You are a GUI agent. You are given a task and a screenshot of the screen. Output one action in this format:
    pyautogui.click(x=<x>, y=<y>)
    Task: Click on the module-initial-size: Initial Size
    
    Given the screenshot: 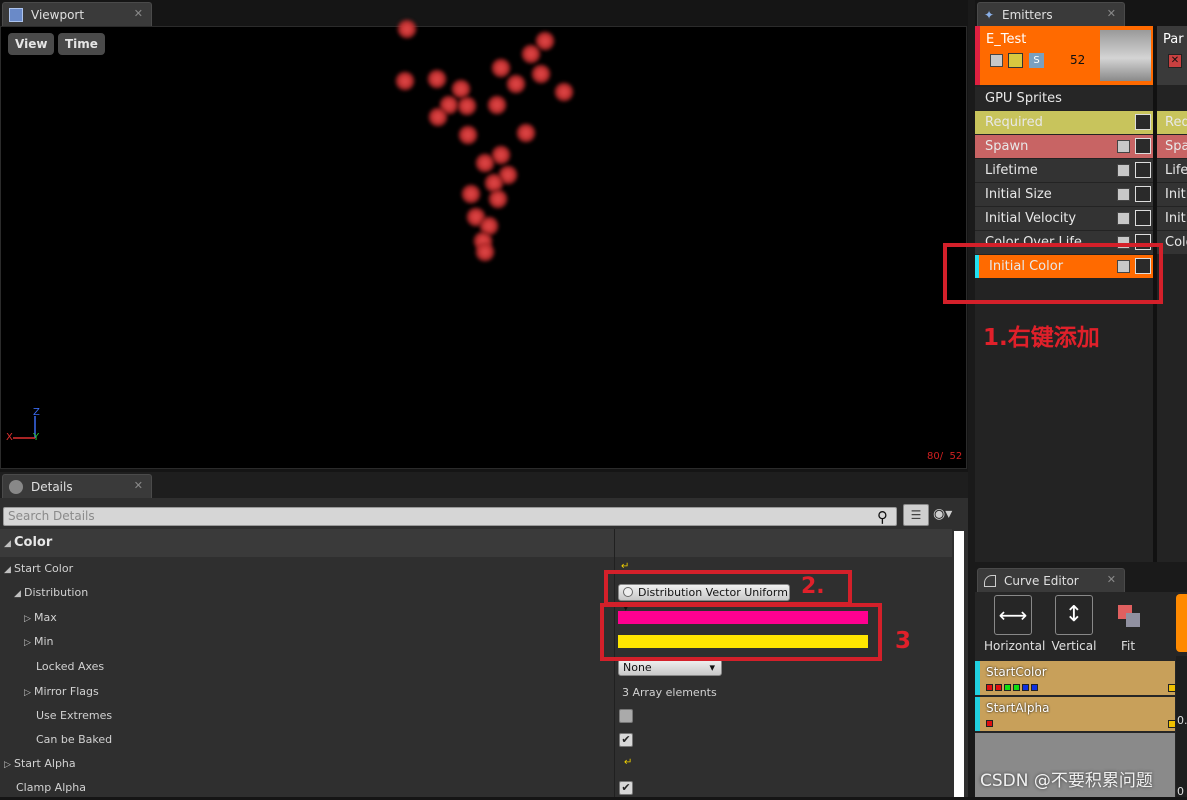 What is the action you would take?
    pyautogui.click(x=1064, y=194)
    